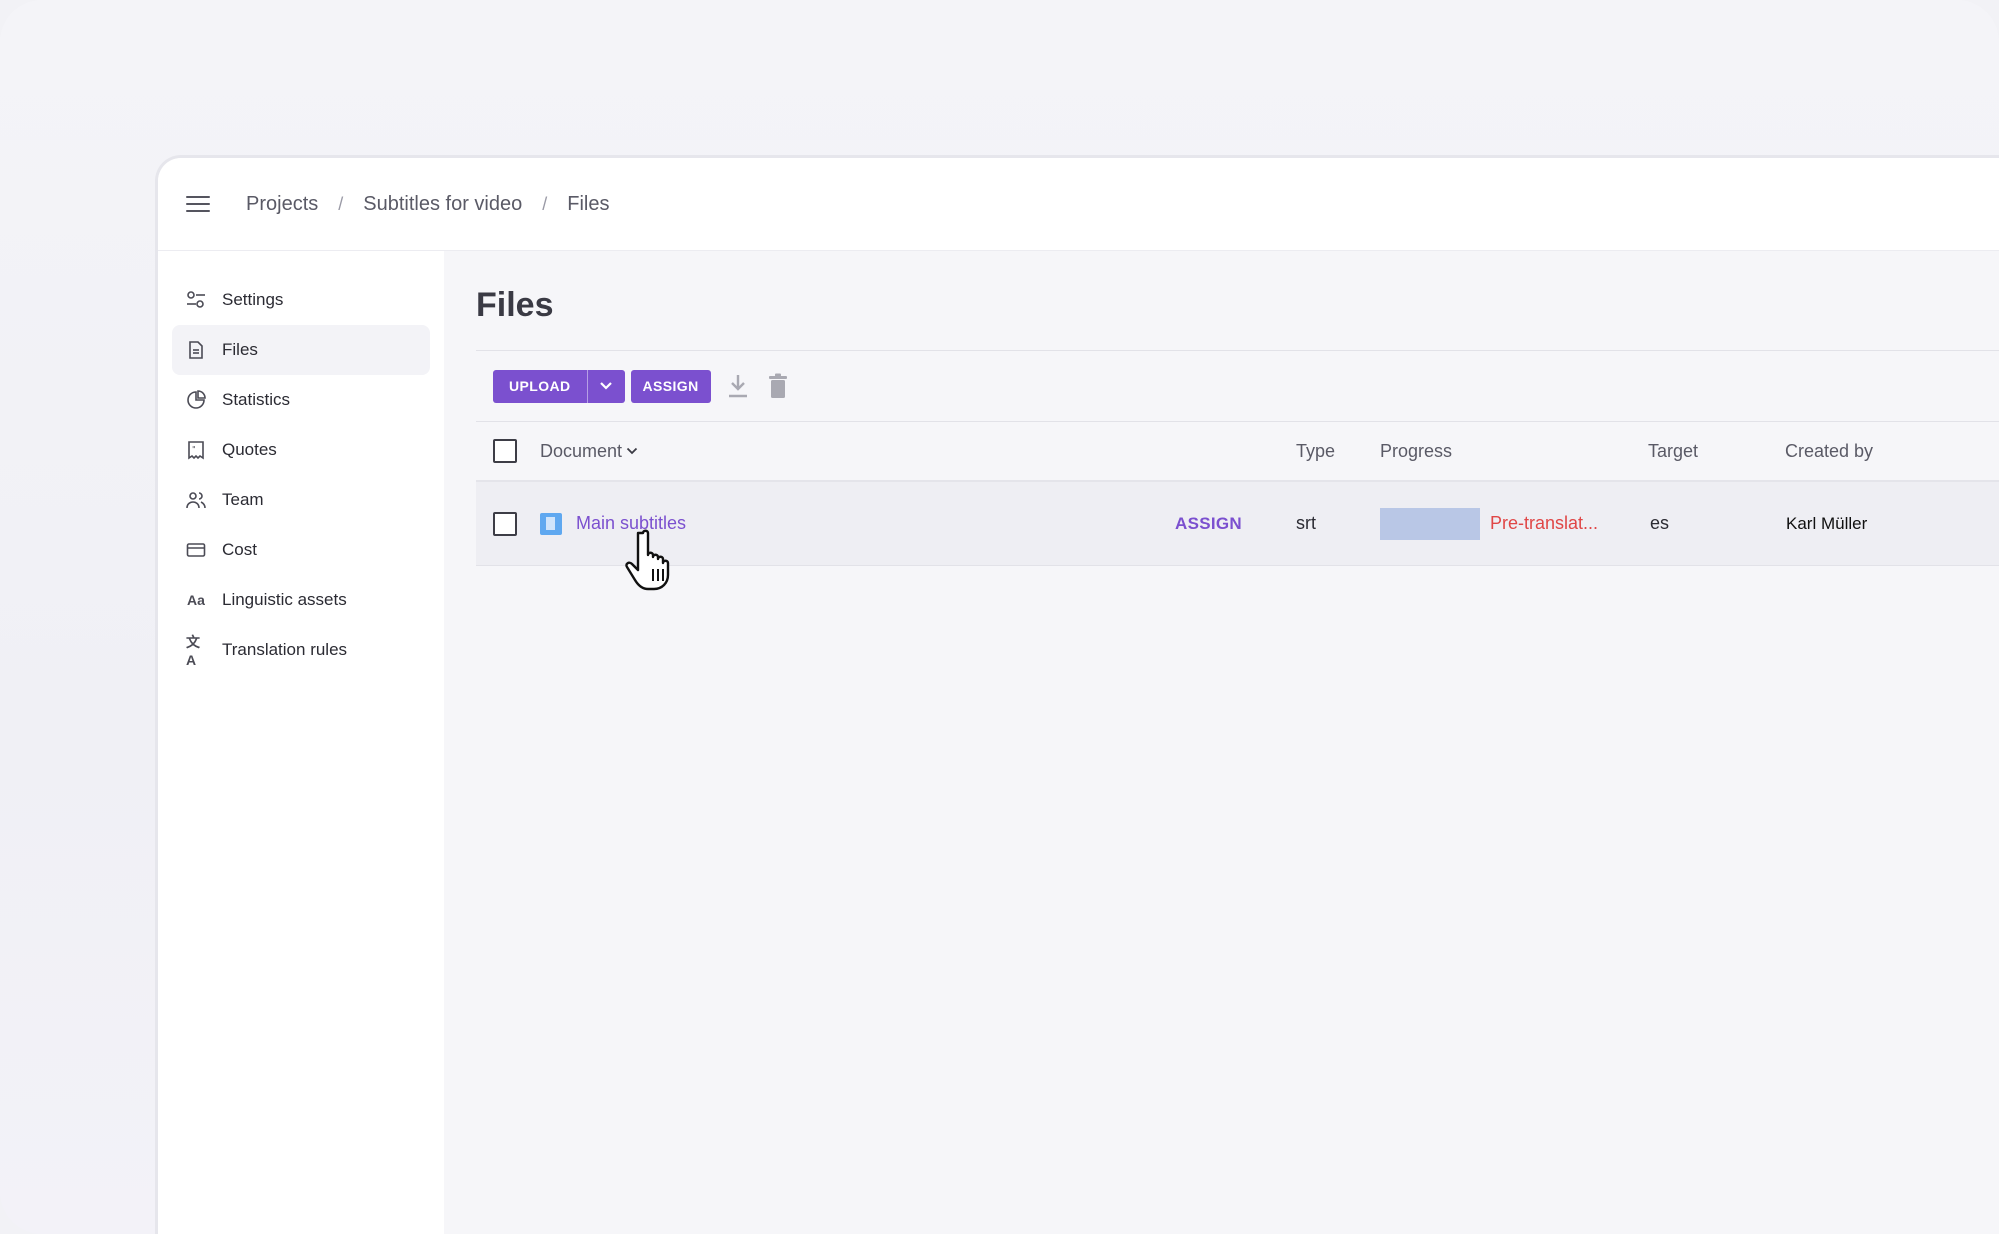 This screenshot has width=1999, height=1234. What do you see at coordinates (505, 451) in the screenshot?
I see `select-all-checkbox` at bounding box center [505, 451].